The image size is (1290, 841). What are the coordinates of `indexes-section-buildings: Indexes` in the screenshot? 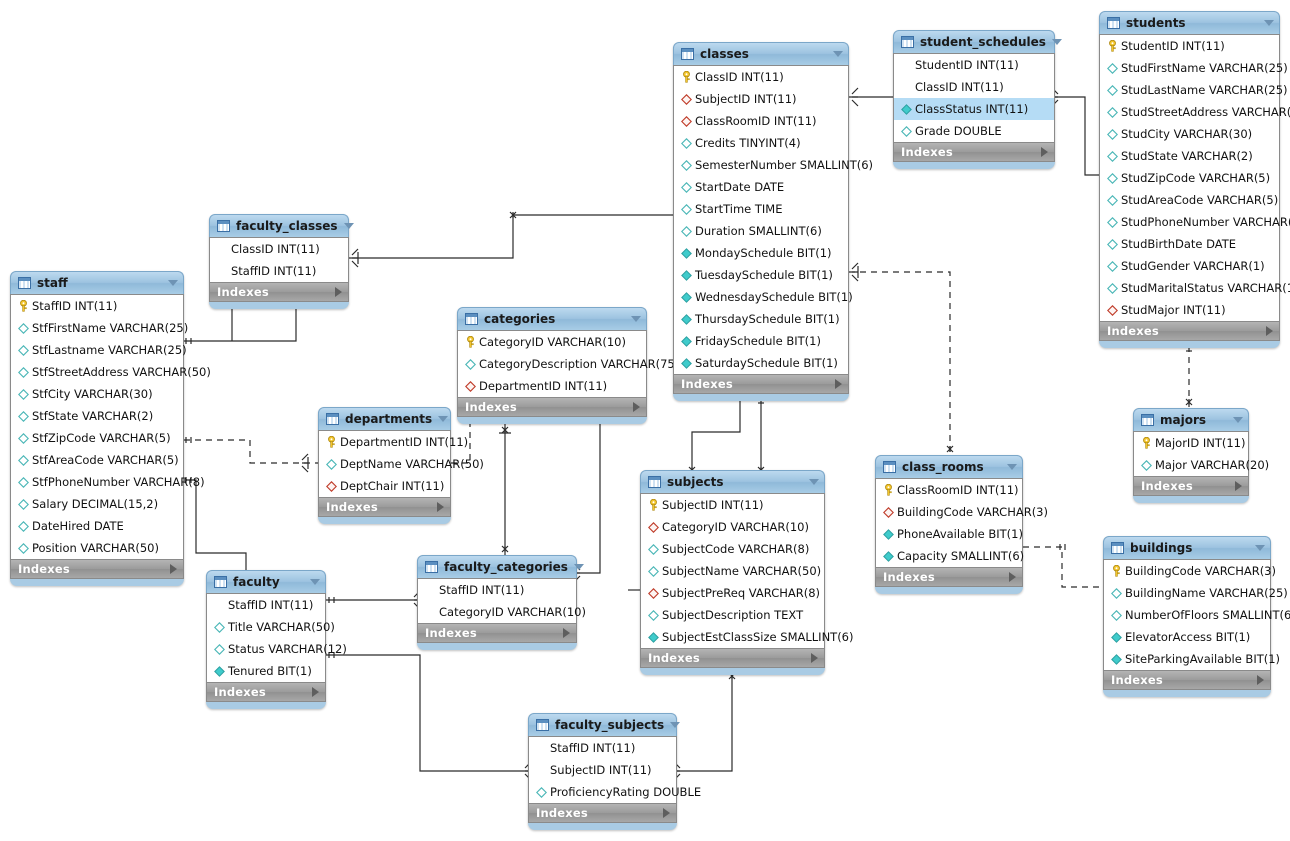 It's located at (1187, 680).